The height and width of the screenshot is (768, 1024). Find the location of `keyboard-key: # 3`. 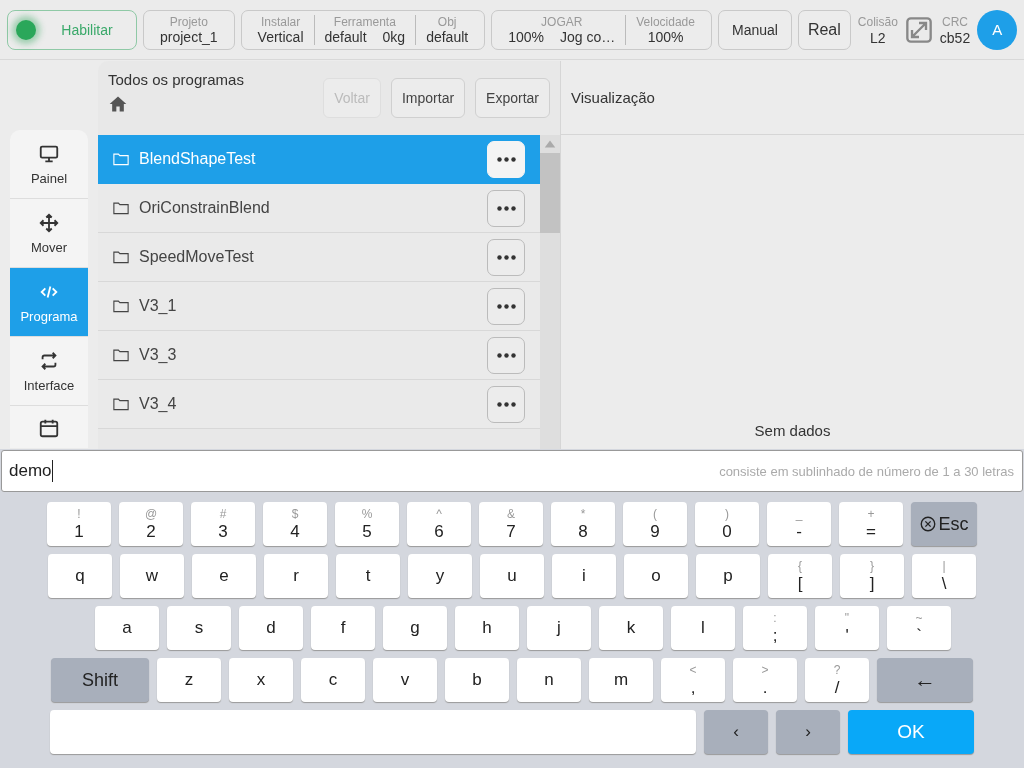

keyboard-key: # 3 is located at coordinates (223, 524).